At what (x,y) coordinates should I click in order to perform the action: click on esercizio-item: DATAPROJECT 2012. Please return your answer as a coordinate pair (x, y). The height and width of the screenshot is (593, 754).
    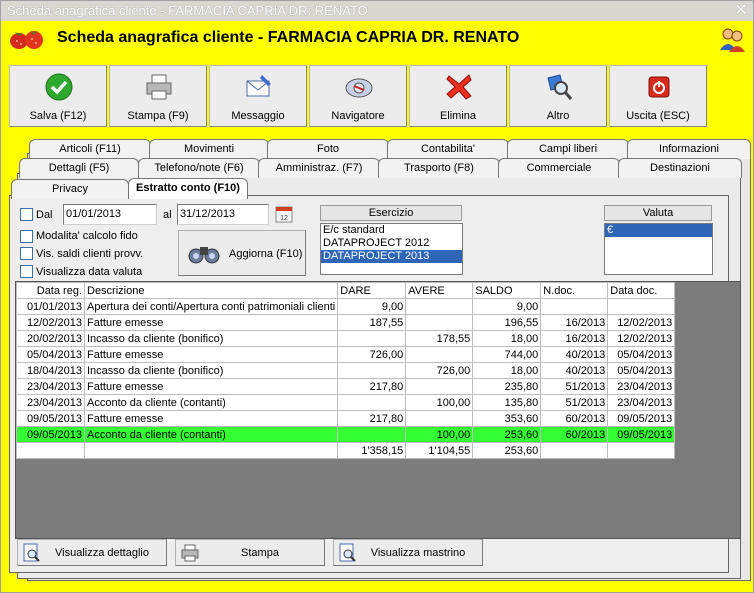
    Looking at the image, I should click on (391, 243).